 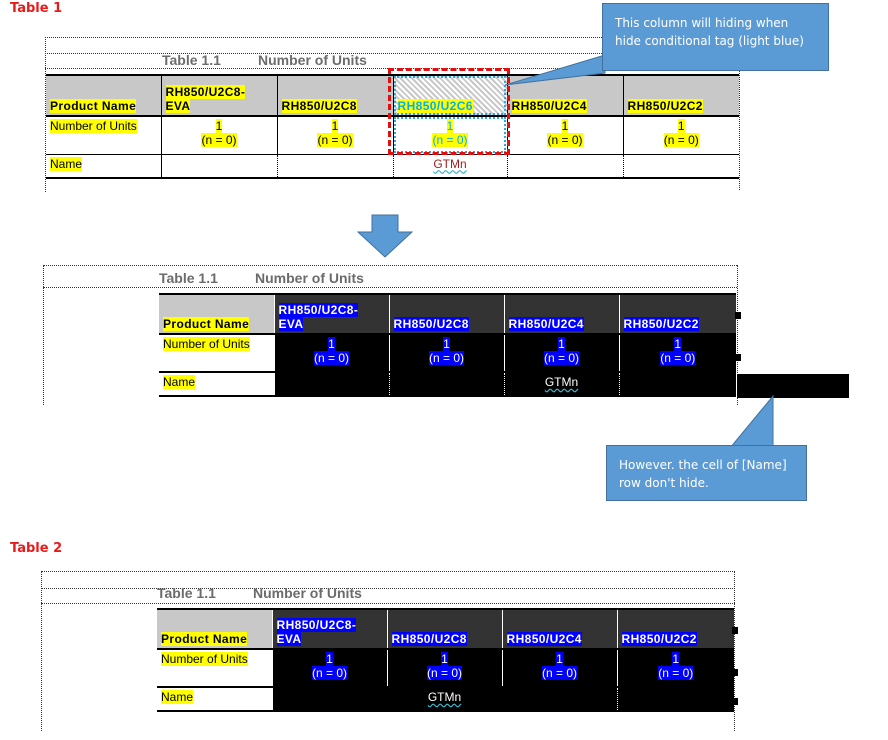 I want to click on table1-section-label: Table 1, so click(x=36, y=8).